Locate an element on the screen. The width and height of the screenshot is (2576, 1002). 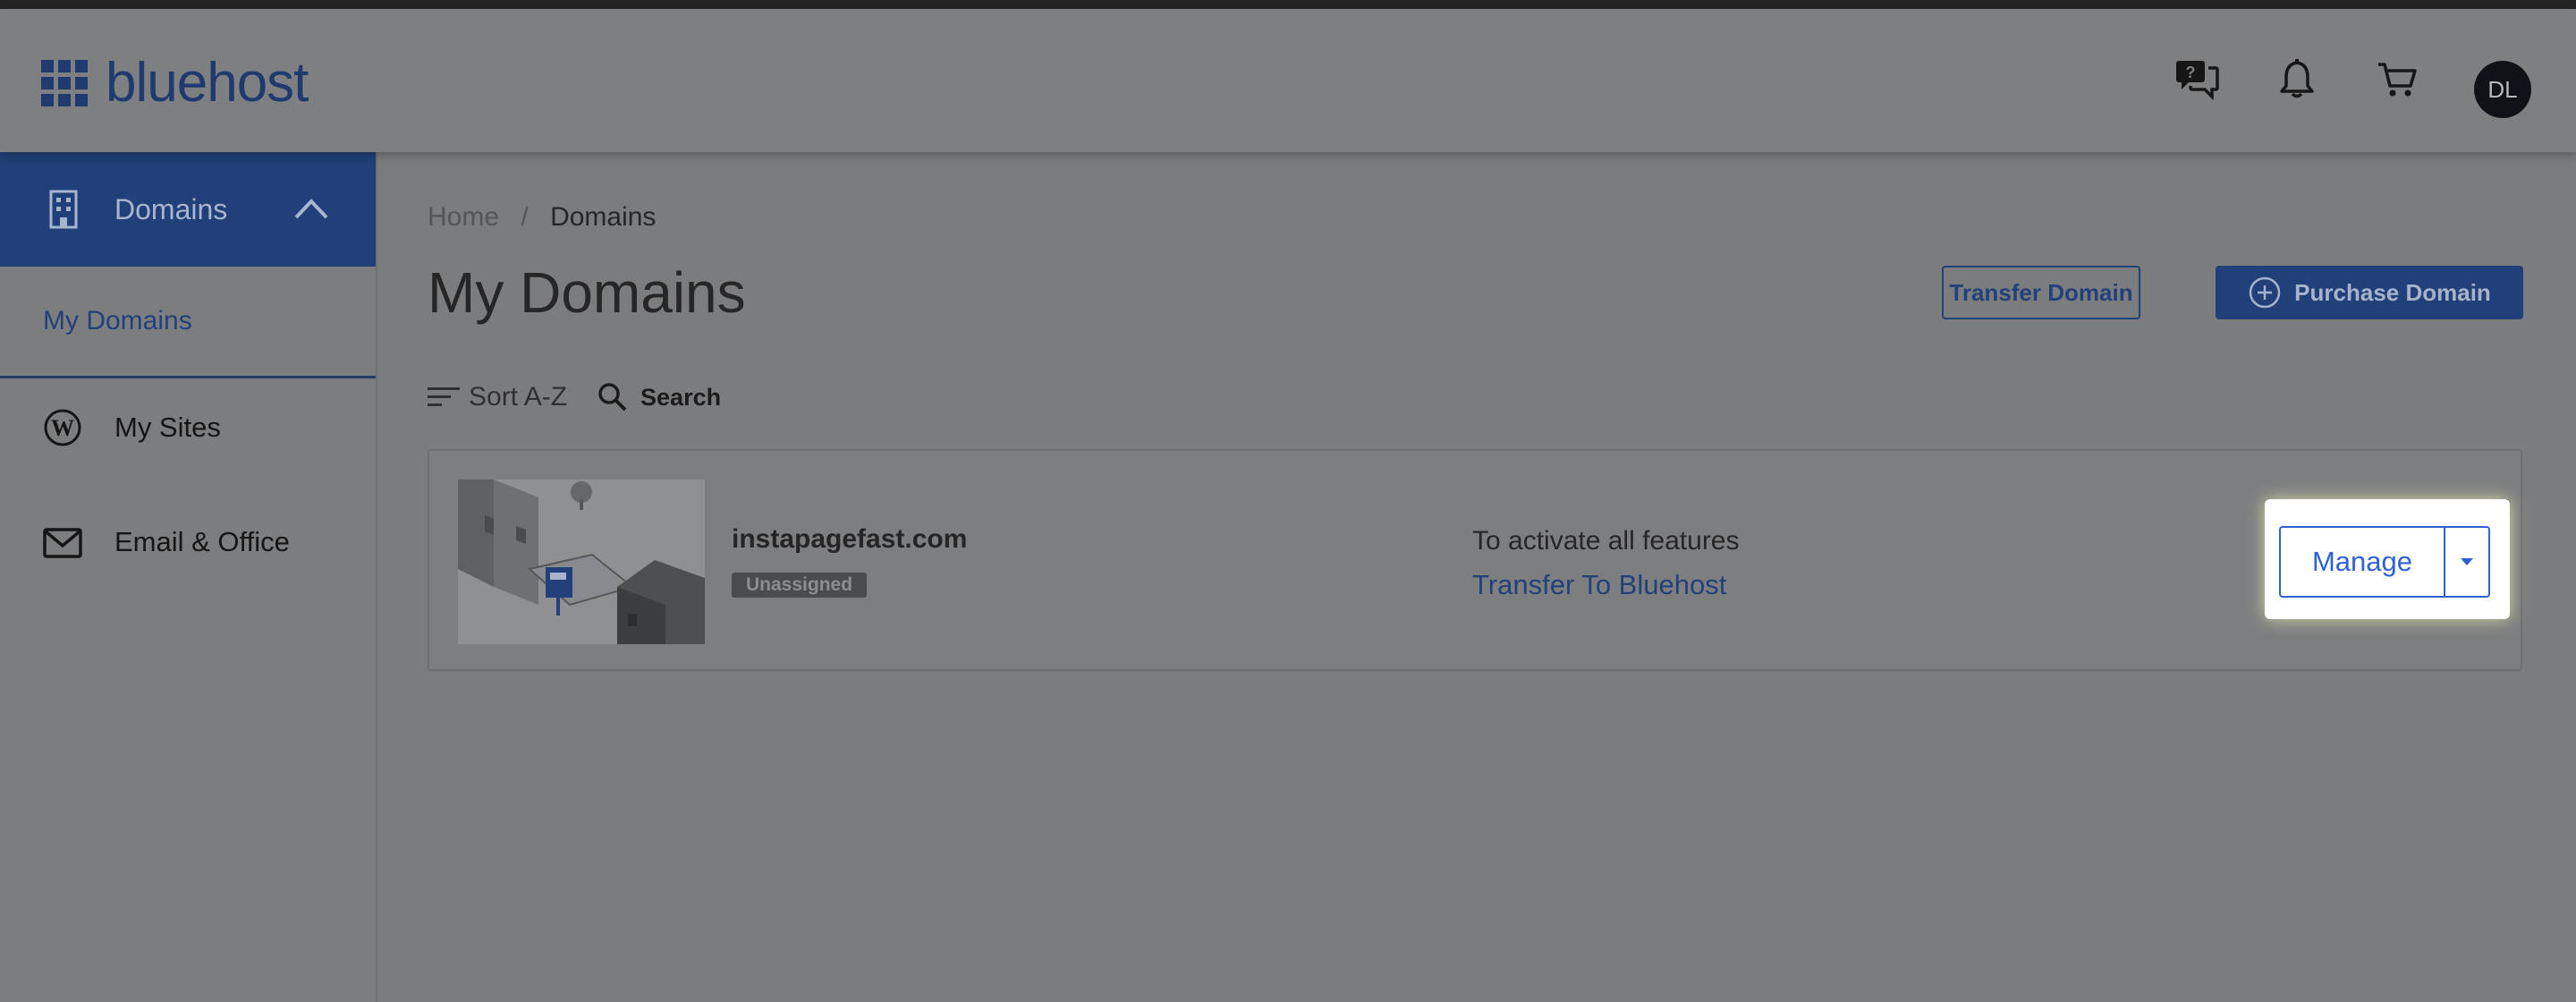
sidebar-item-label: Domains is located at coordinates (171, 209).